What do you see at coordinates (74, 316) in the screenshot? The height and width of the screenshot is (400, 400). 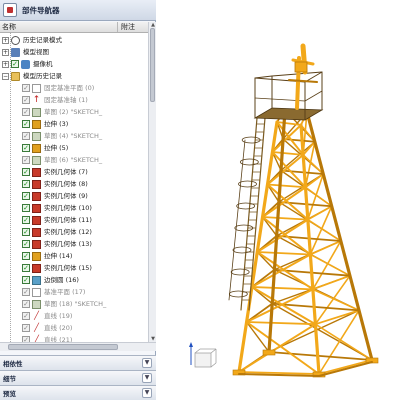 I see `tree-node: ✓ ╱ 直线 (19)` at bounding box center [74, 316].